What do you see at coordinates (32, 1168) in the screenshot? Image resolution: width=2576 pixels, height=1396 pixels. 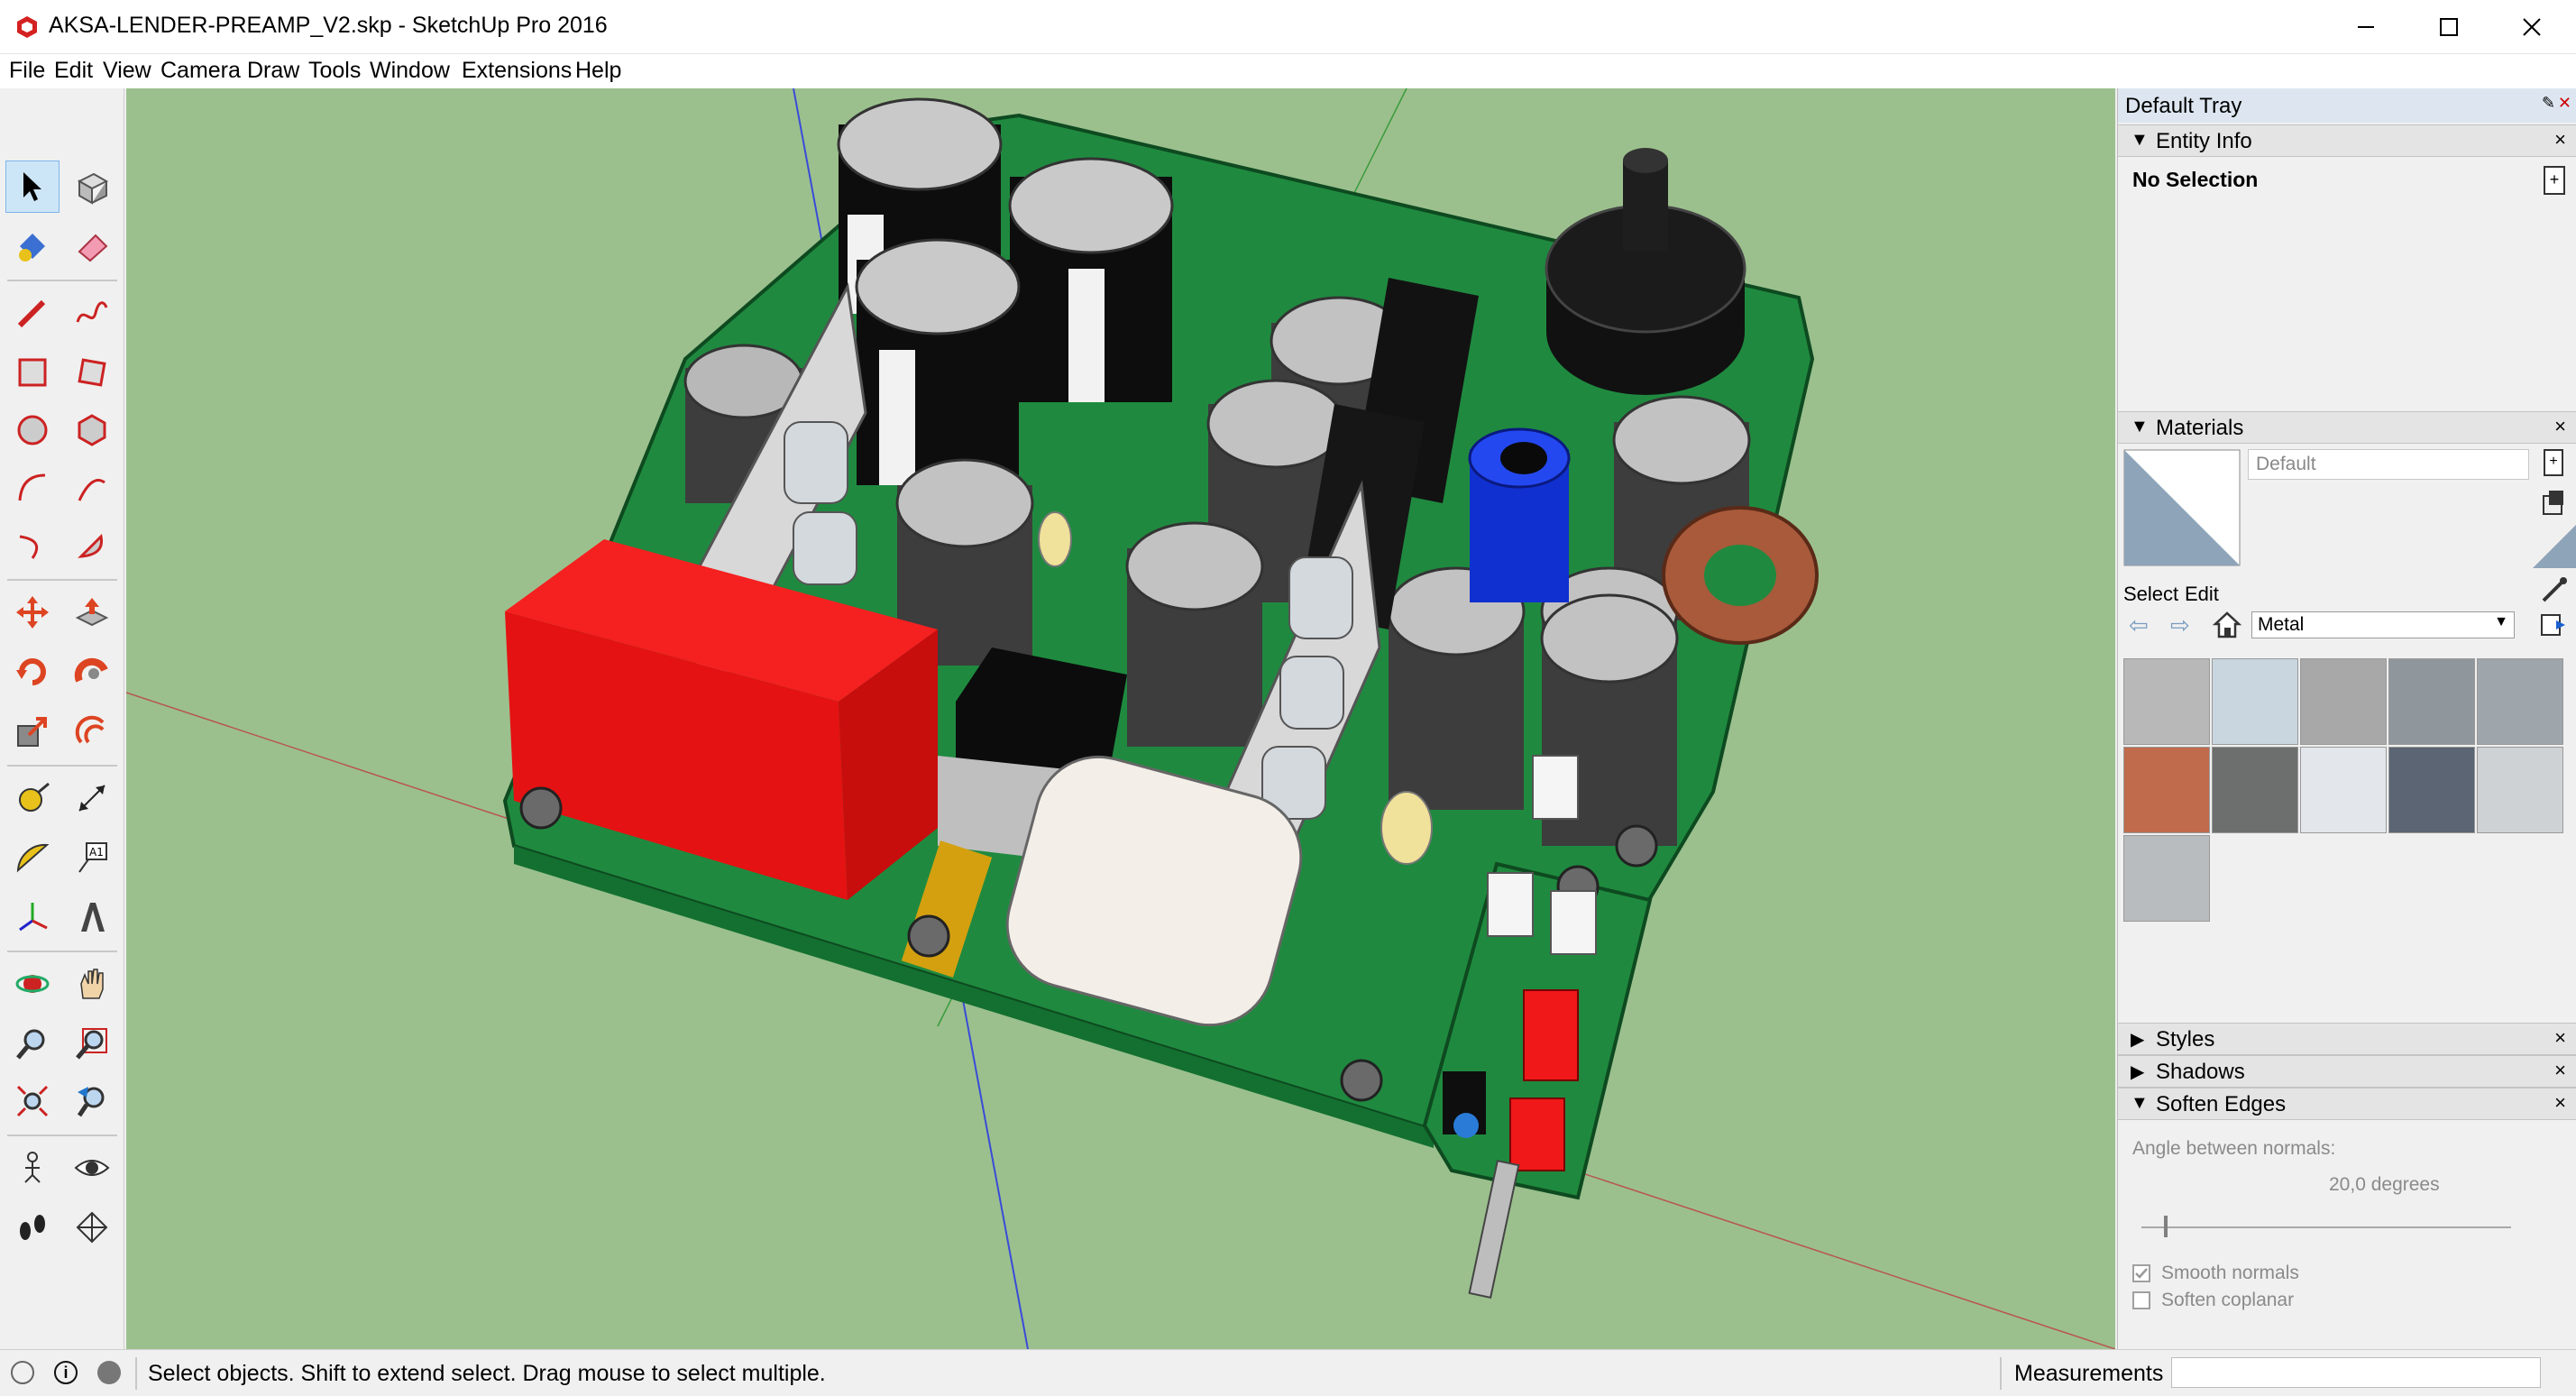 I see `position-camera-icon` at bounding box center [32, 1168].